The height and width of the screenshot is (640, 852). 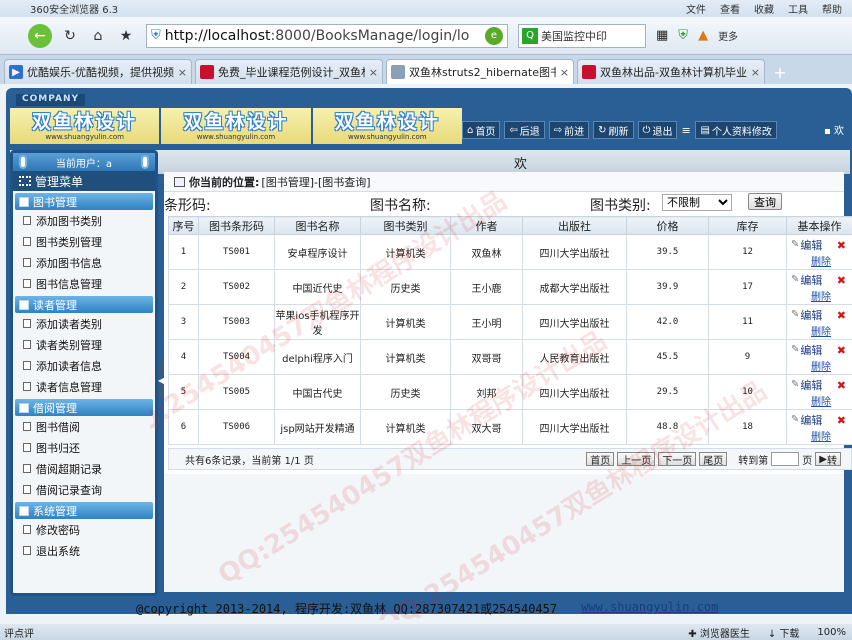 I want to click on book-type-select: 不限制, so click(x=697, y=202).